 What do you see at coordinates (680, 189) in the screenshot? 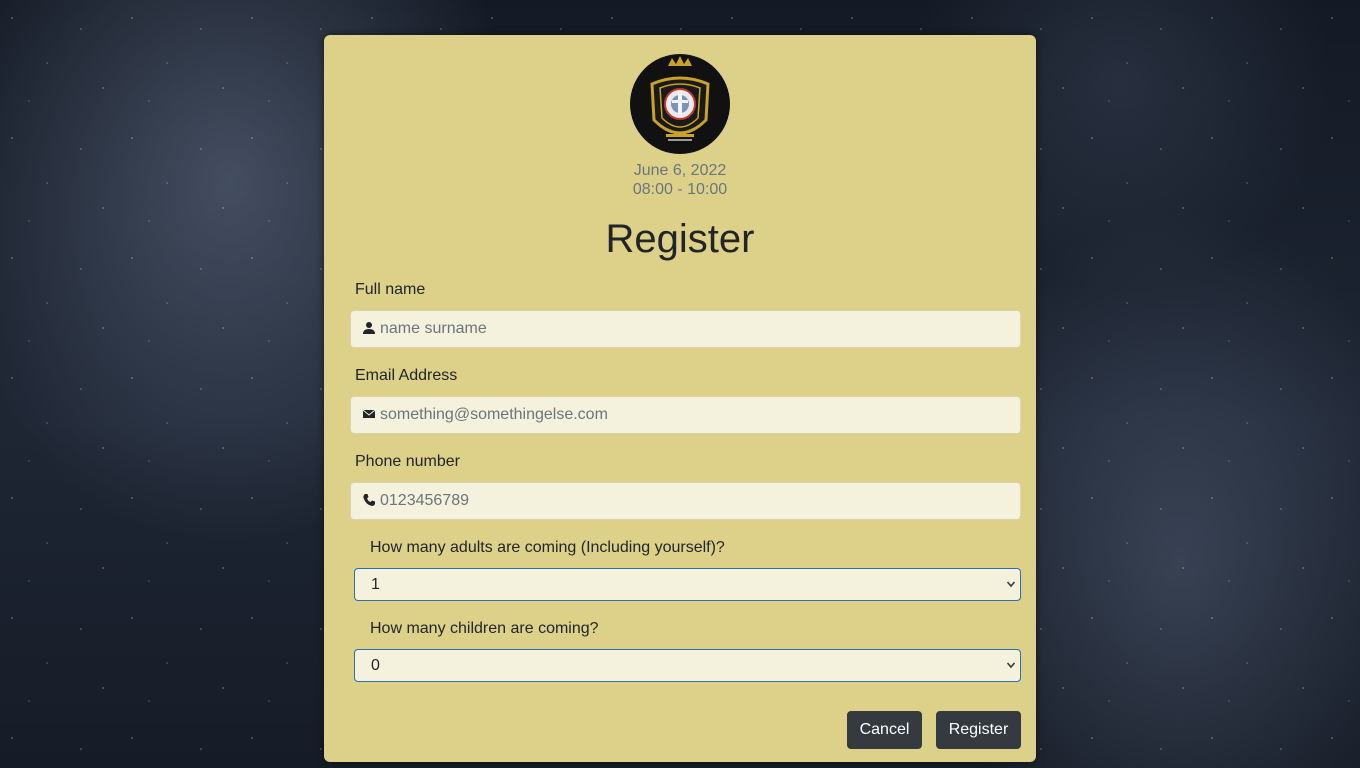
I see `event-time: 08:00 - 10:00` at bounding box center [680, 189].